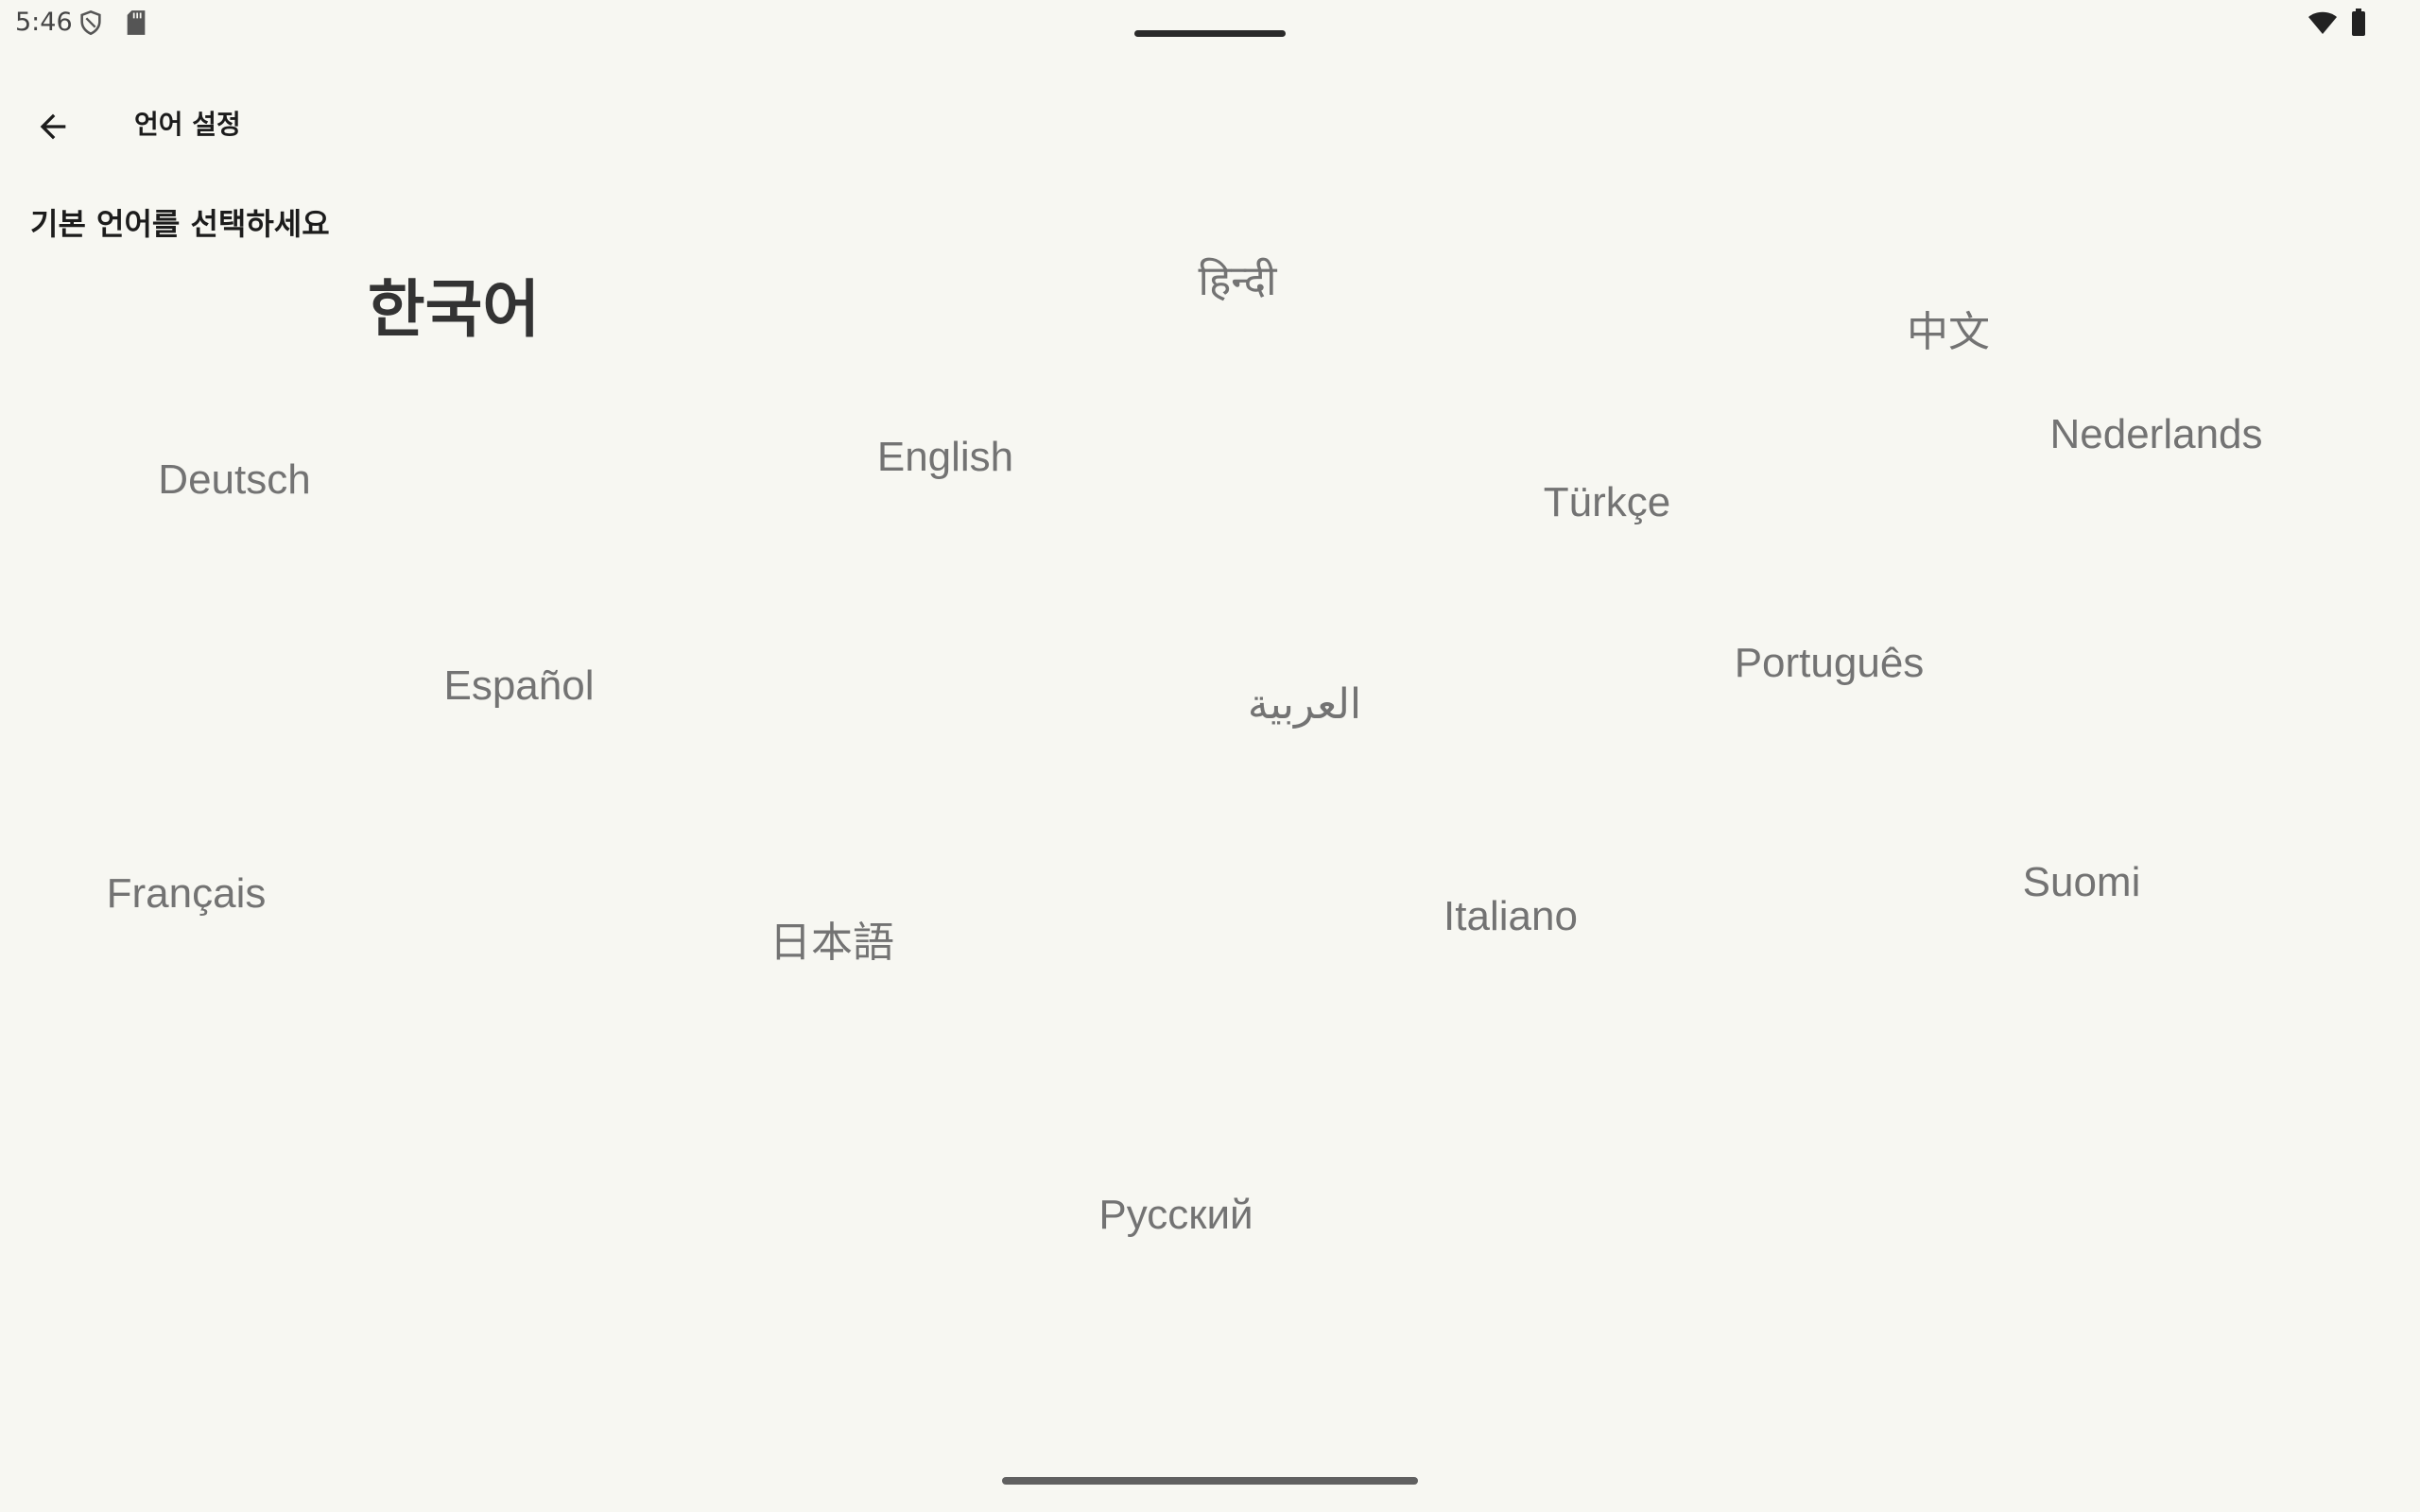 This screenshot has height=1512, width=2420. Describe the element at coordinates (1304, 705) in the screenshot. I see `language-option-ar: العربية` at that location.